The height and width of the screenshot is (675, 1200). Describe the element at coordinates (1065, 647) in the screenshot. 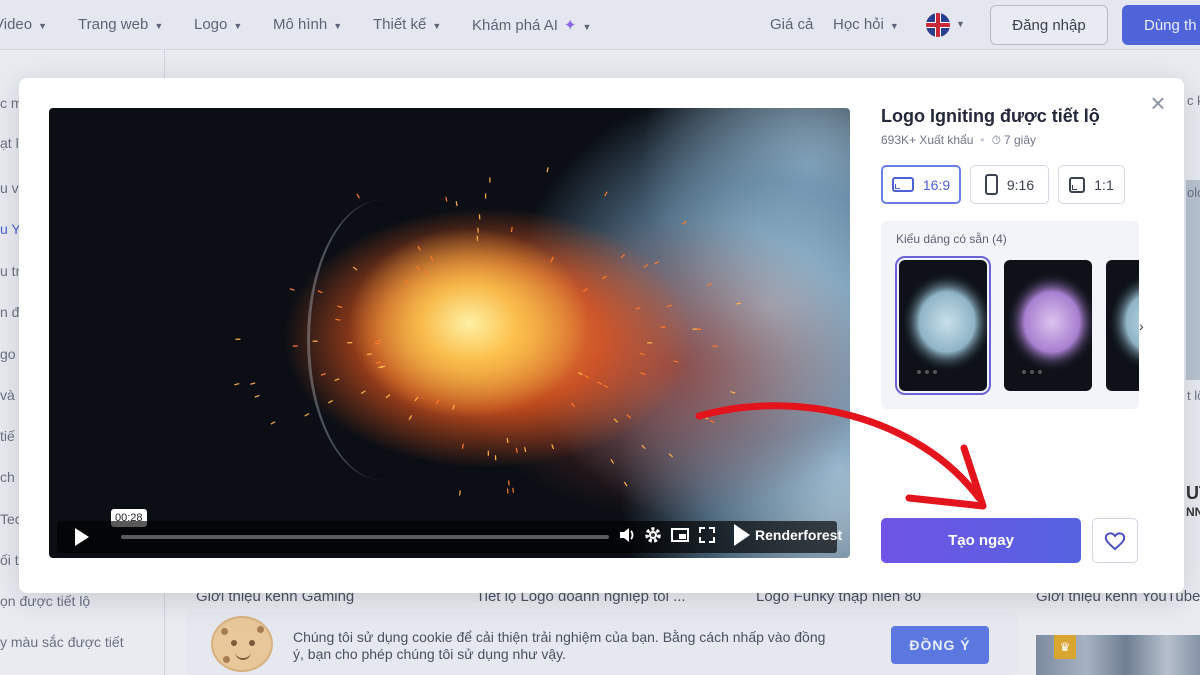

I see `crown-icon: ♛` at that location.